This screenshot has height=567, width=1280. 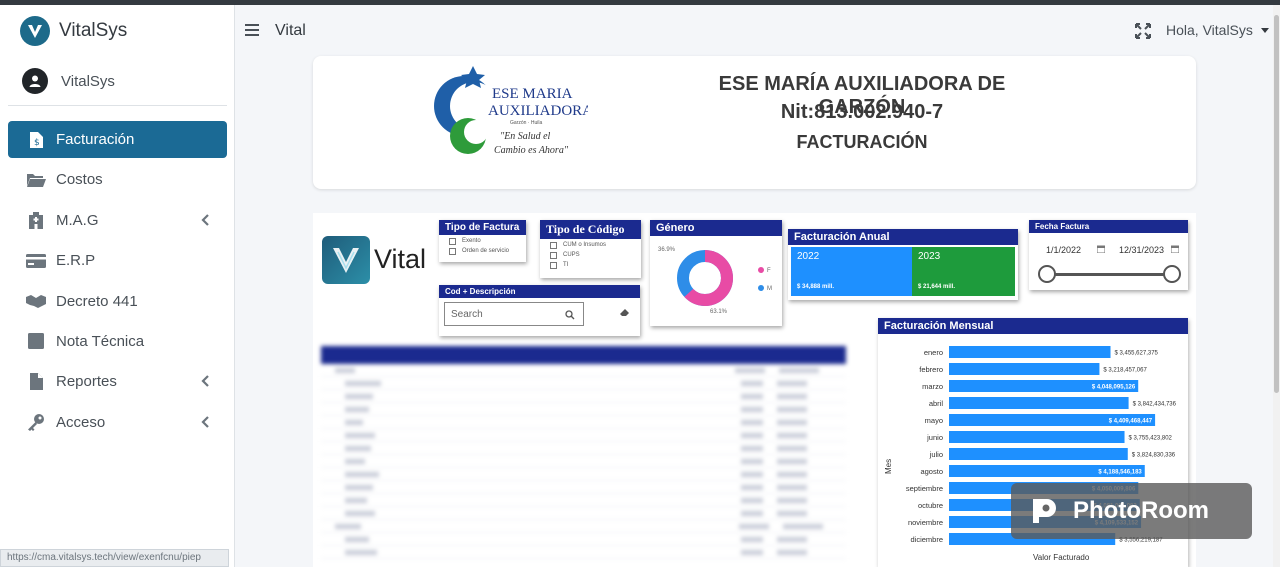 What do you see at coordinates (1131, 511) in the screenshot?
I see `photoroom-watermark: PhotoRoom` at bounding box center [1131, 511].